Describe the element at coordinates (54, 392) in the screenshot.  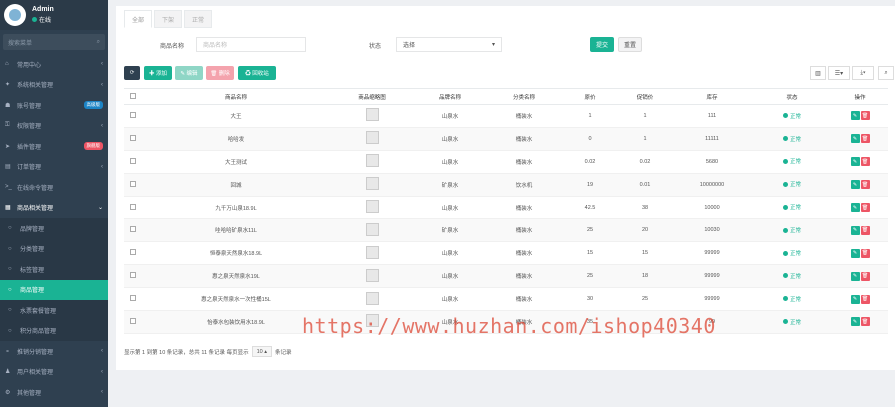
I see `sidebar-item-16: ⚙ 其他管理 ‹` at that location.